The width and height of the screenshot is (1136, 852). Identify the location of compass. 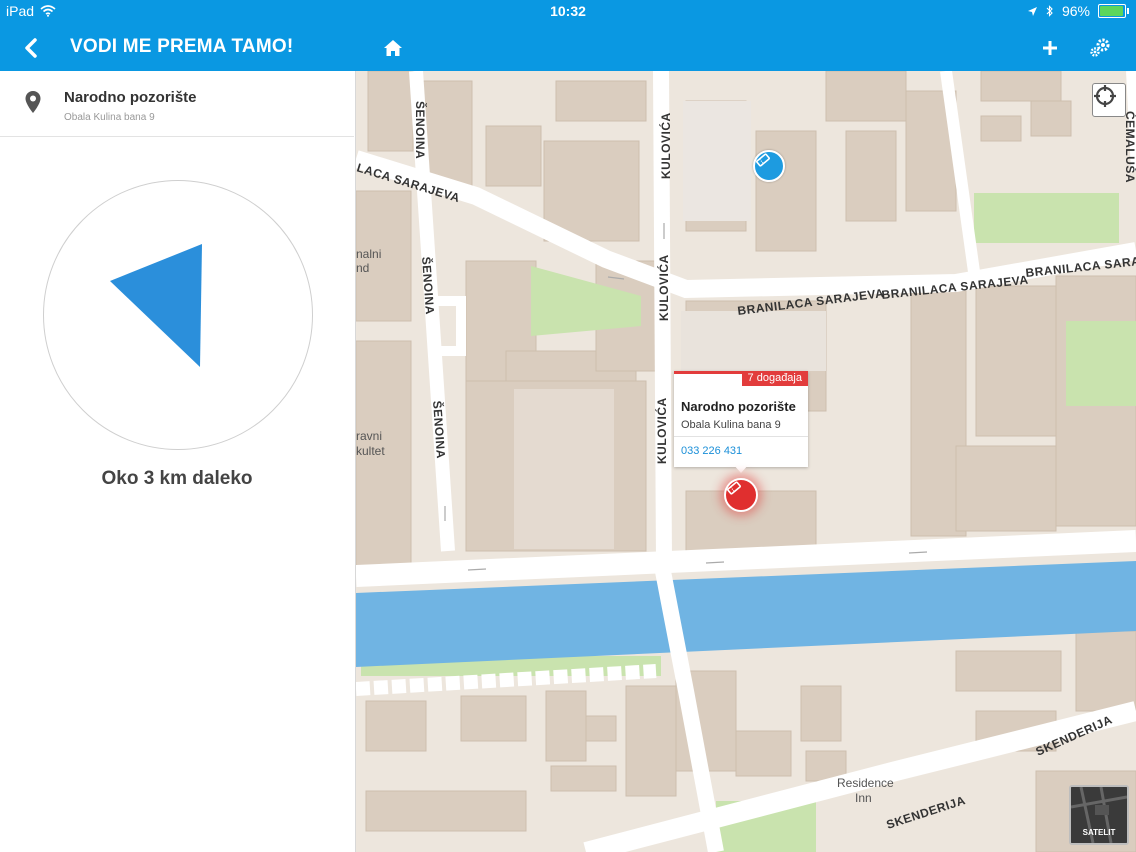
(178, 315).